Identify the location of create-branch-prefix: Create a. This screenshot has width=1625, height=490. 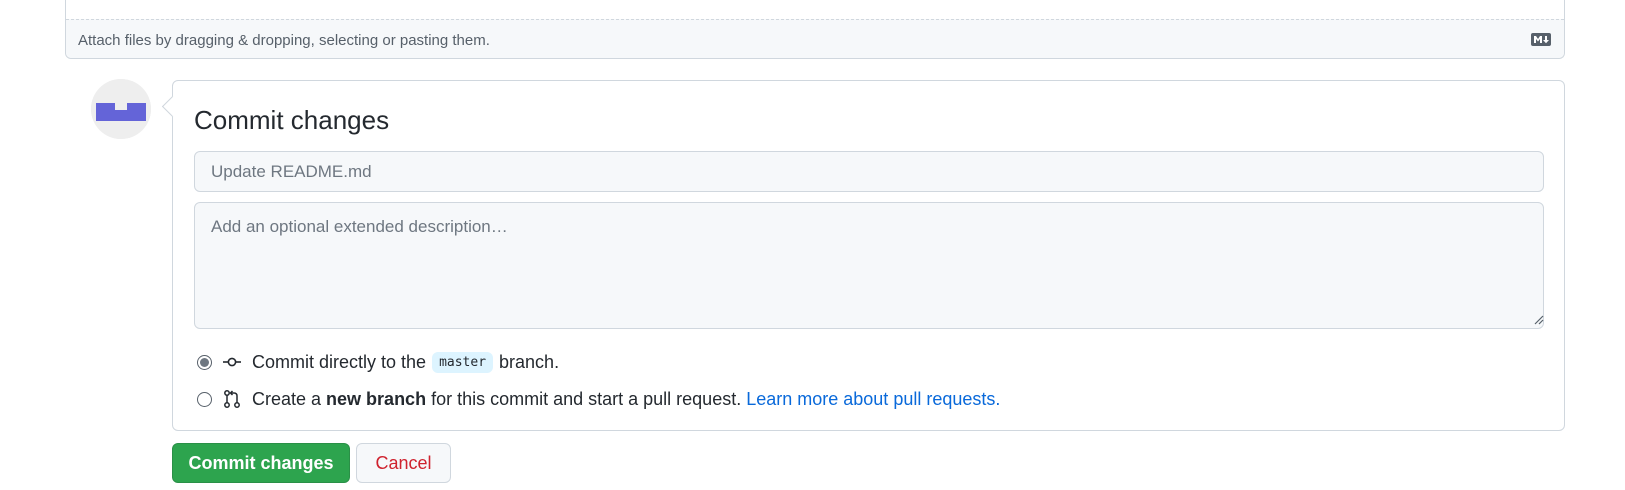
(287, 398).